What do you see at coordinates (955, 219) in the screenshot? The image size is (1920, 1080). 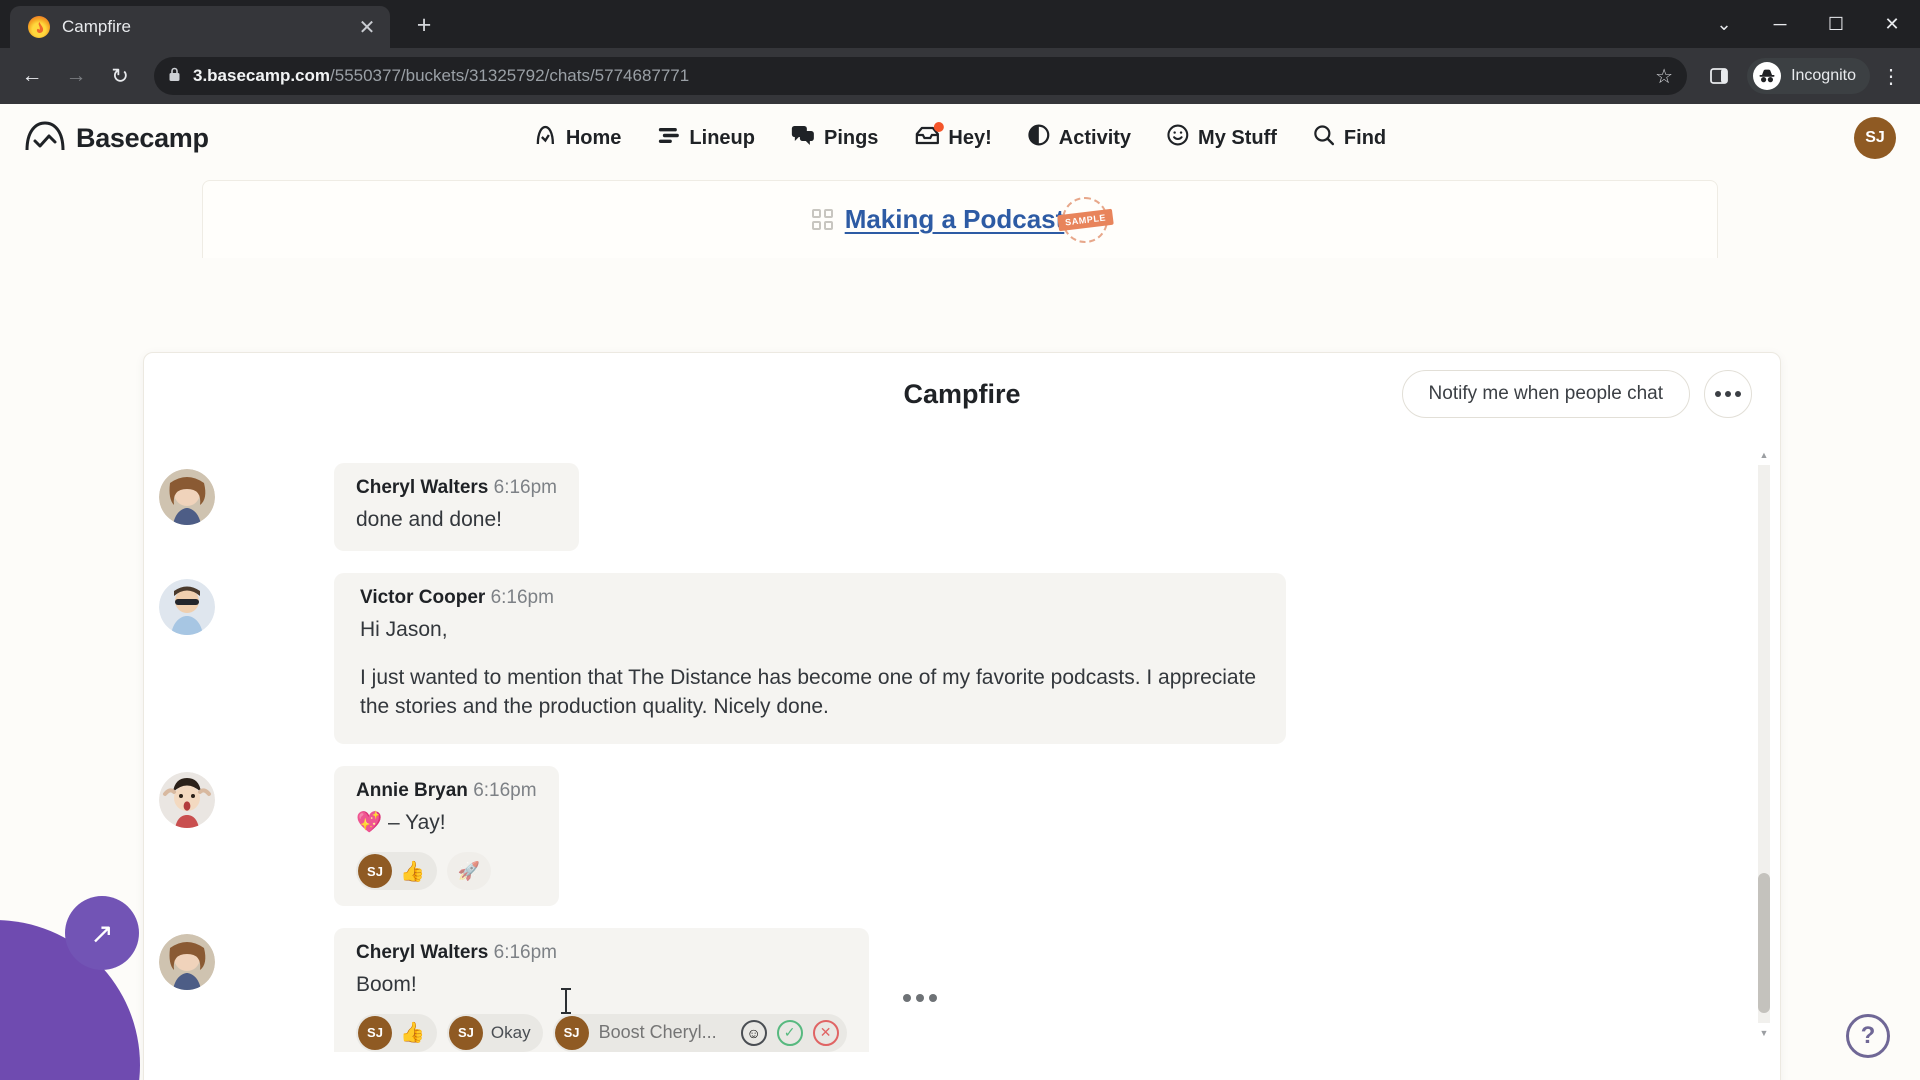 I see `breadcrumb-project-link: Making a Podcast` at bounding box center [955, 219].